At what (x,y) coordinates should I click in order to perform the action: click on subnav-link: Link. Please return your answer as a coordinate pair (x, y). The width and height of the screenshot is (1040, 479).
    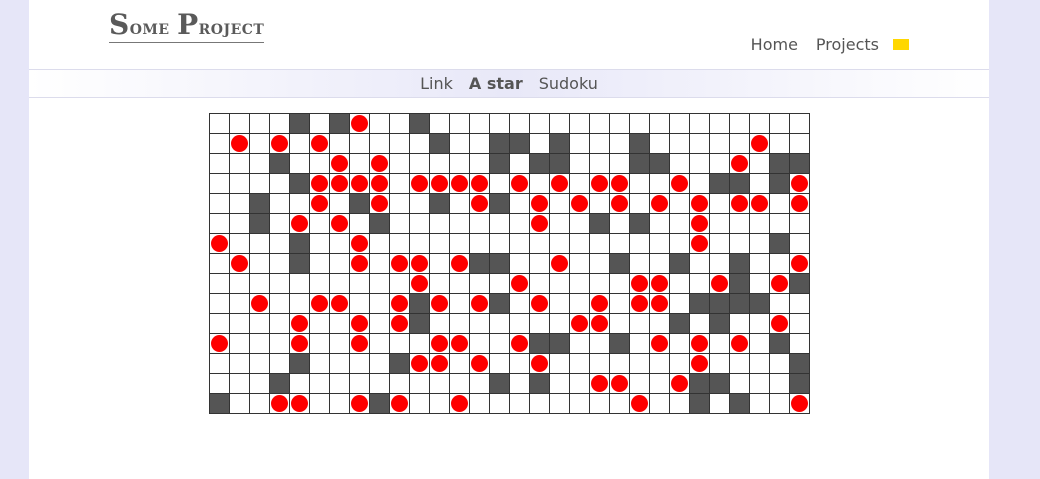
    Looking at the image, I should click on (436, 83).